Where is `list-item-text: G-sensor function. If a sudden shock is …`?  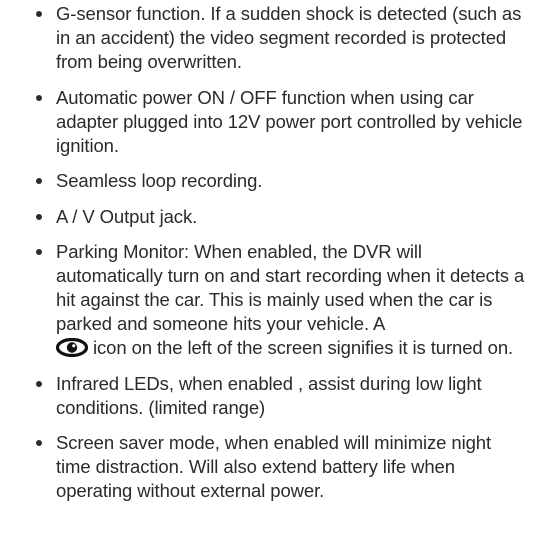 list-item-text: G-sensor function. If a sudden shock is … is located at coordinates (289, 37).